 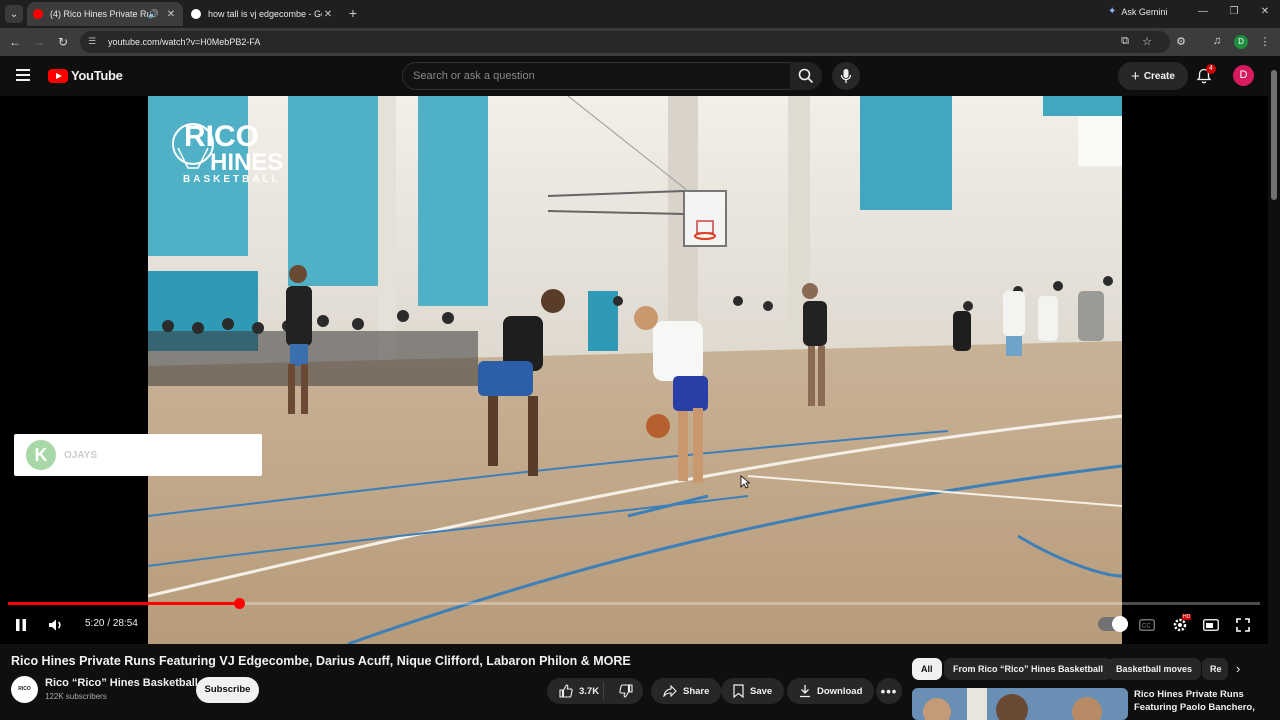 I want to click on notifications-button: 4, so click(x=1206, y=74).